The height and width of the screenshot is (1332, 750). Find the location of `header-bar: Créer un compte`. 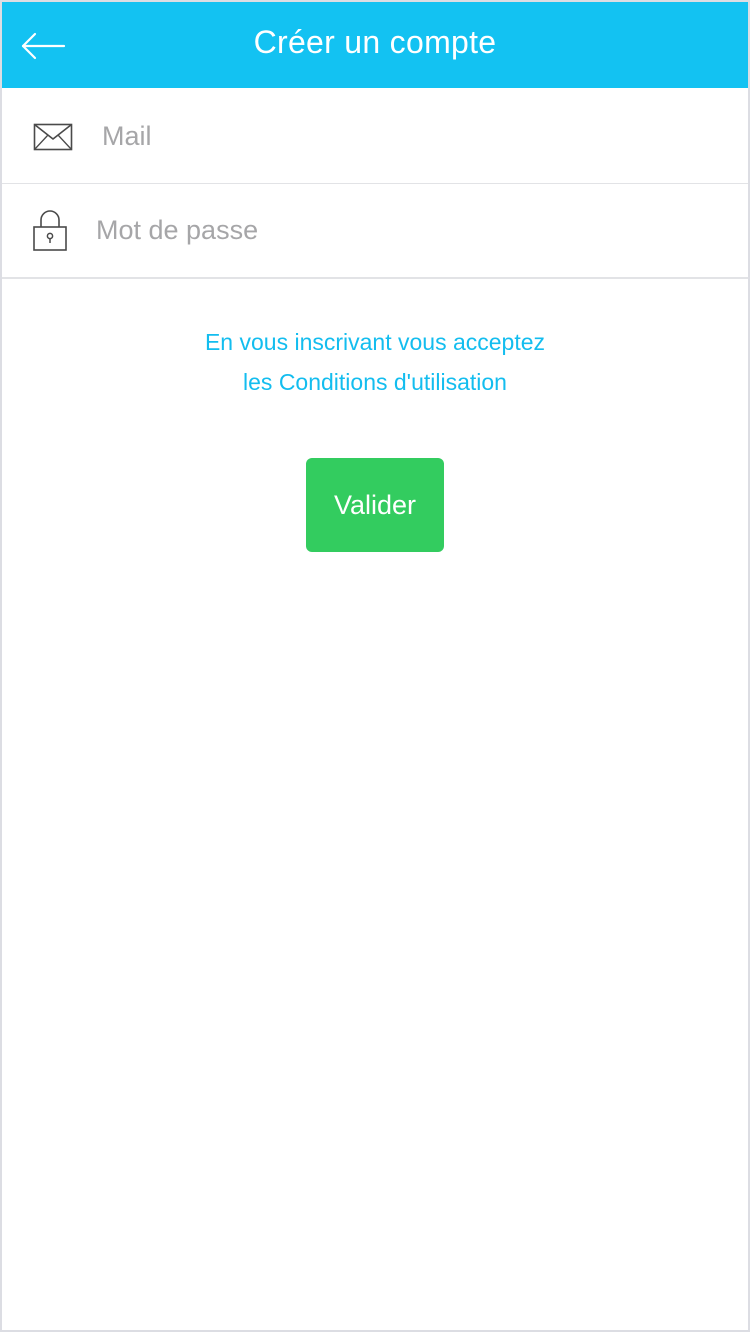

header-bar: Créer un compte is located at coordinates (375, 45).